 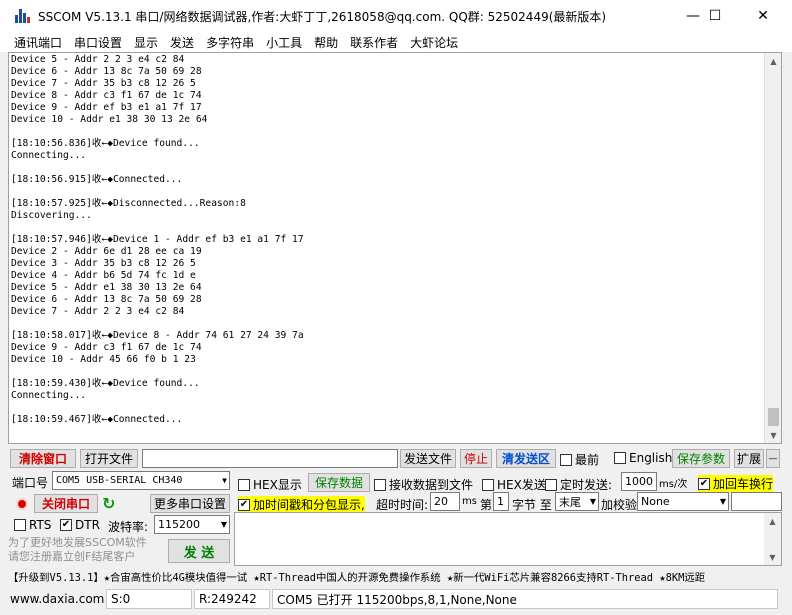 What do you see at coordinates (476, 458) in the screenshot?
I see `stop-button: 停止` at bounding box center [476, 458].